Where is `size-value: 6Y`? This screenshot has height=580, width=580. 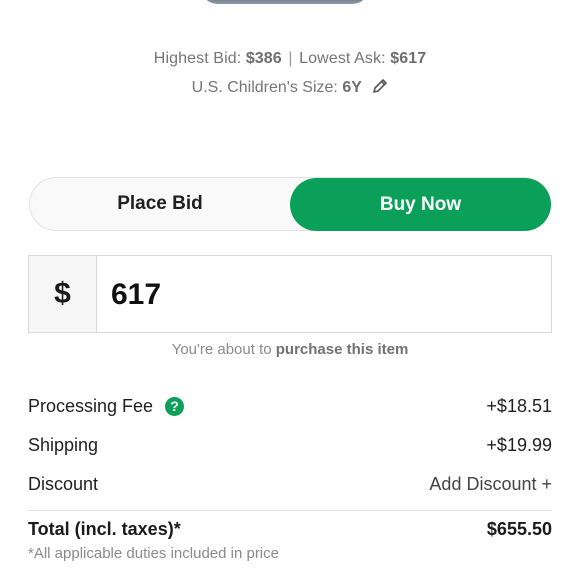 size-value: 6Y is located at coordinates (352, 87).